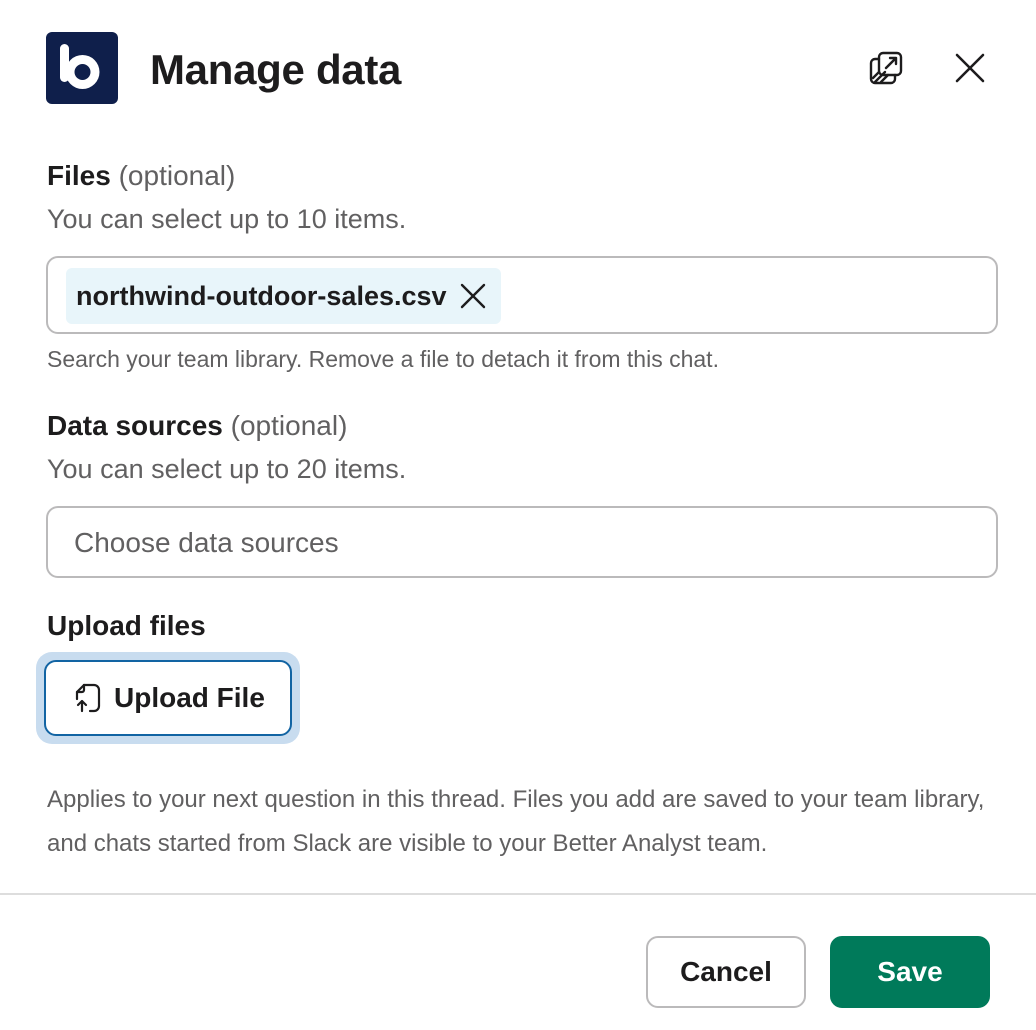  Describe the element at coordinates (126, 625) in the screenshot. I see `upload-files-label: Upload files` at that location.